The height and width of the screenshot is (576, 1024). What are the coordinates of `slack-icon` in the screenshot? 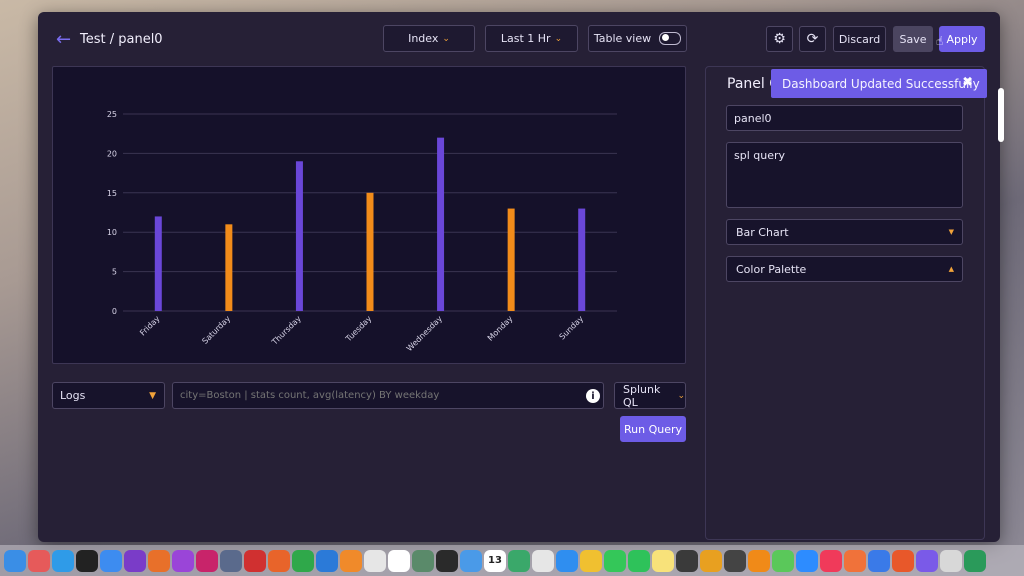 It's located at (399, 560).